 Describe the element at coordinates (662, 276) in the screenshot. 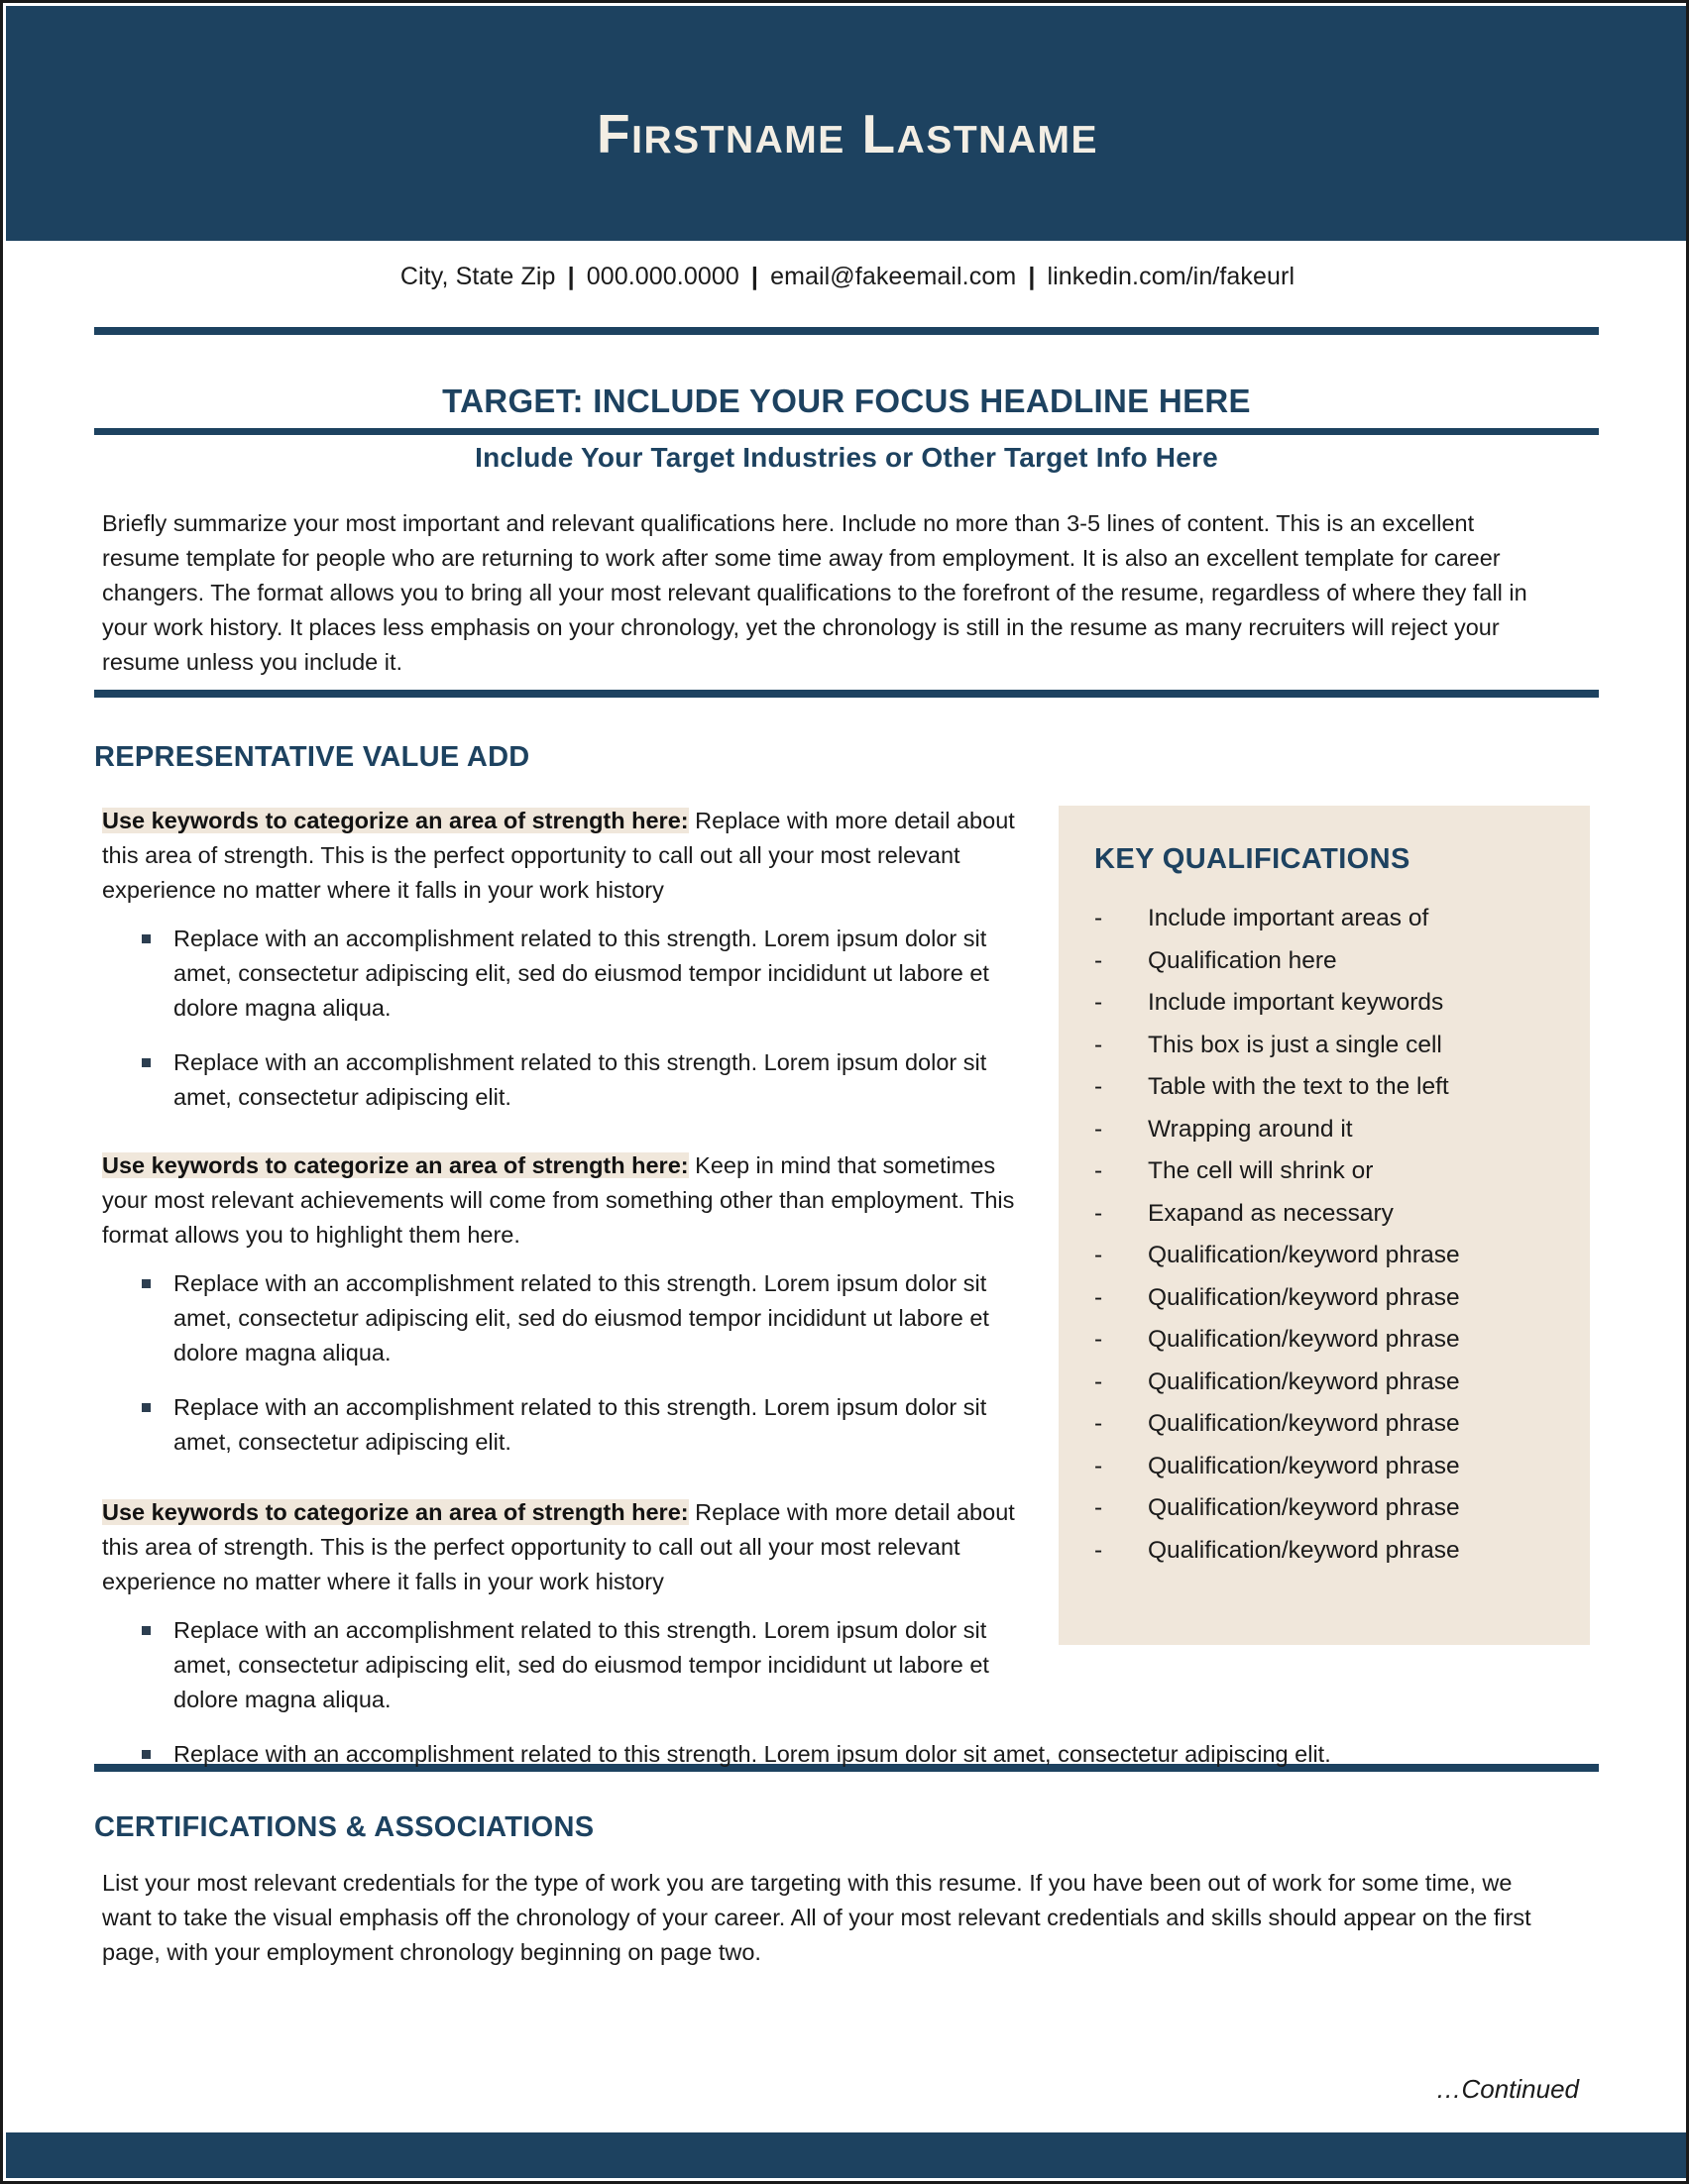

I see `contact-phone: 000.000.0000` at that location.